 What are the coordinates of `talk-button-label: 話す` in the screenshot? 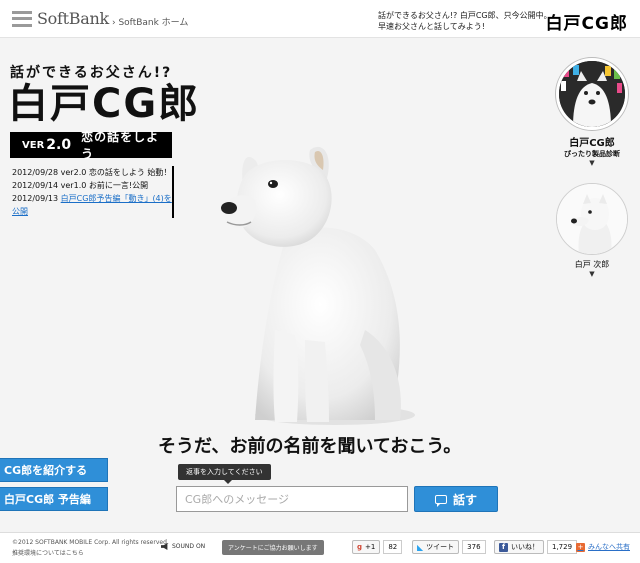 It's located at (464, 499).